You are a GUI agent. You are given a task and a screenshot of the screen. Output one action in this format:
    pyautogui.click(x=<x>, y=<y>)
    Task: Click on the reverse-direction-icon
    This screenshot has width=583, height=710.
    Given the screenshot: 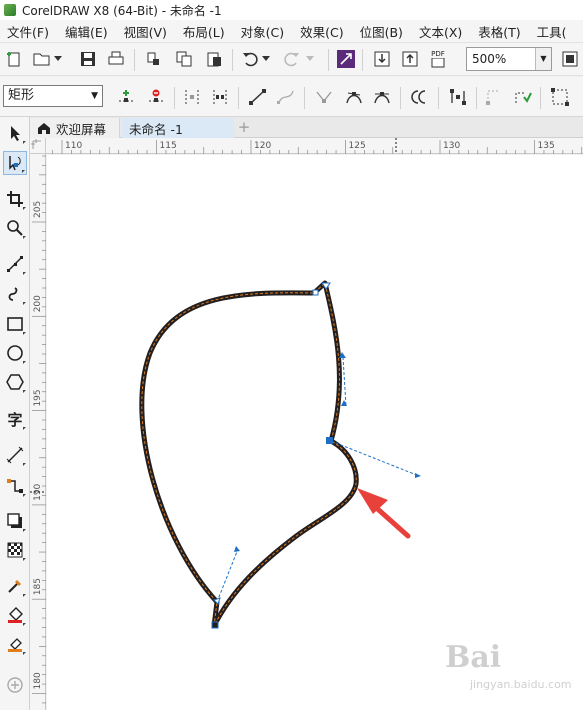 What is the action you would take?
    pyautogui.click(x=420, y=97)
    